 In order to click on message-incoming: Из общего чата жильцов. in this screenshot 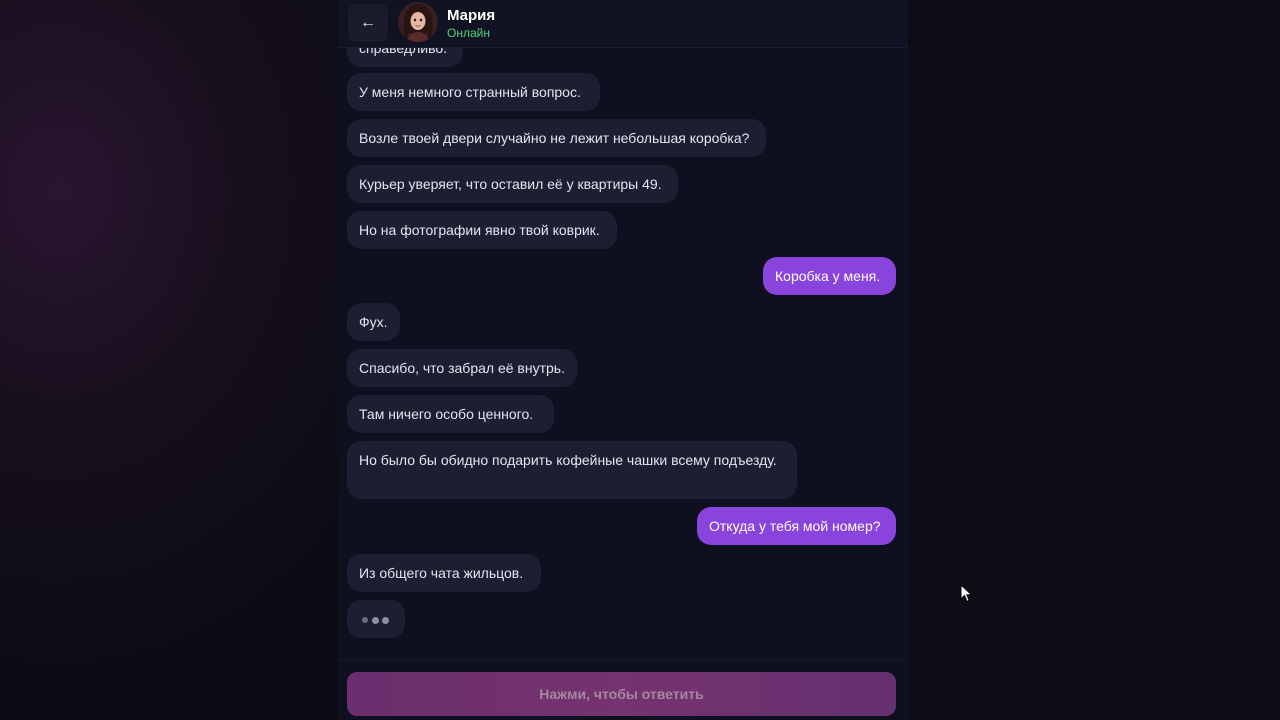, I will do `click(444, 573)`.